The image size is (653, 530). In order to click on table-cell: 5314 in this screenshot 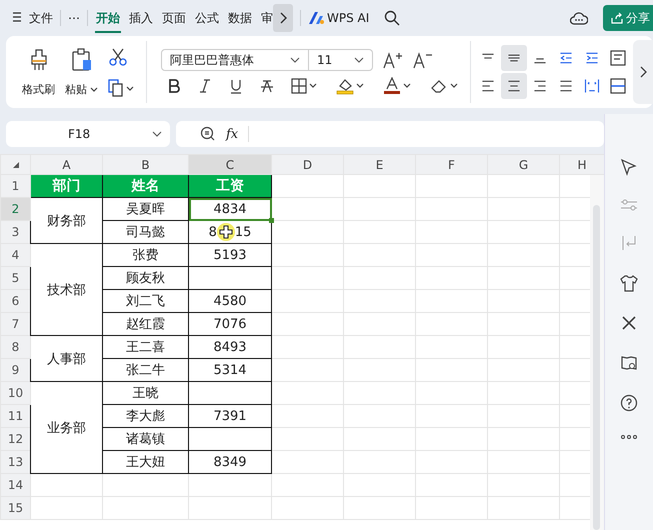, I will do `click(230, 370)`.